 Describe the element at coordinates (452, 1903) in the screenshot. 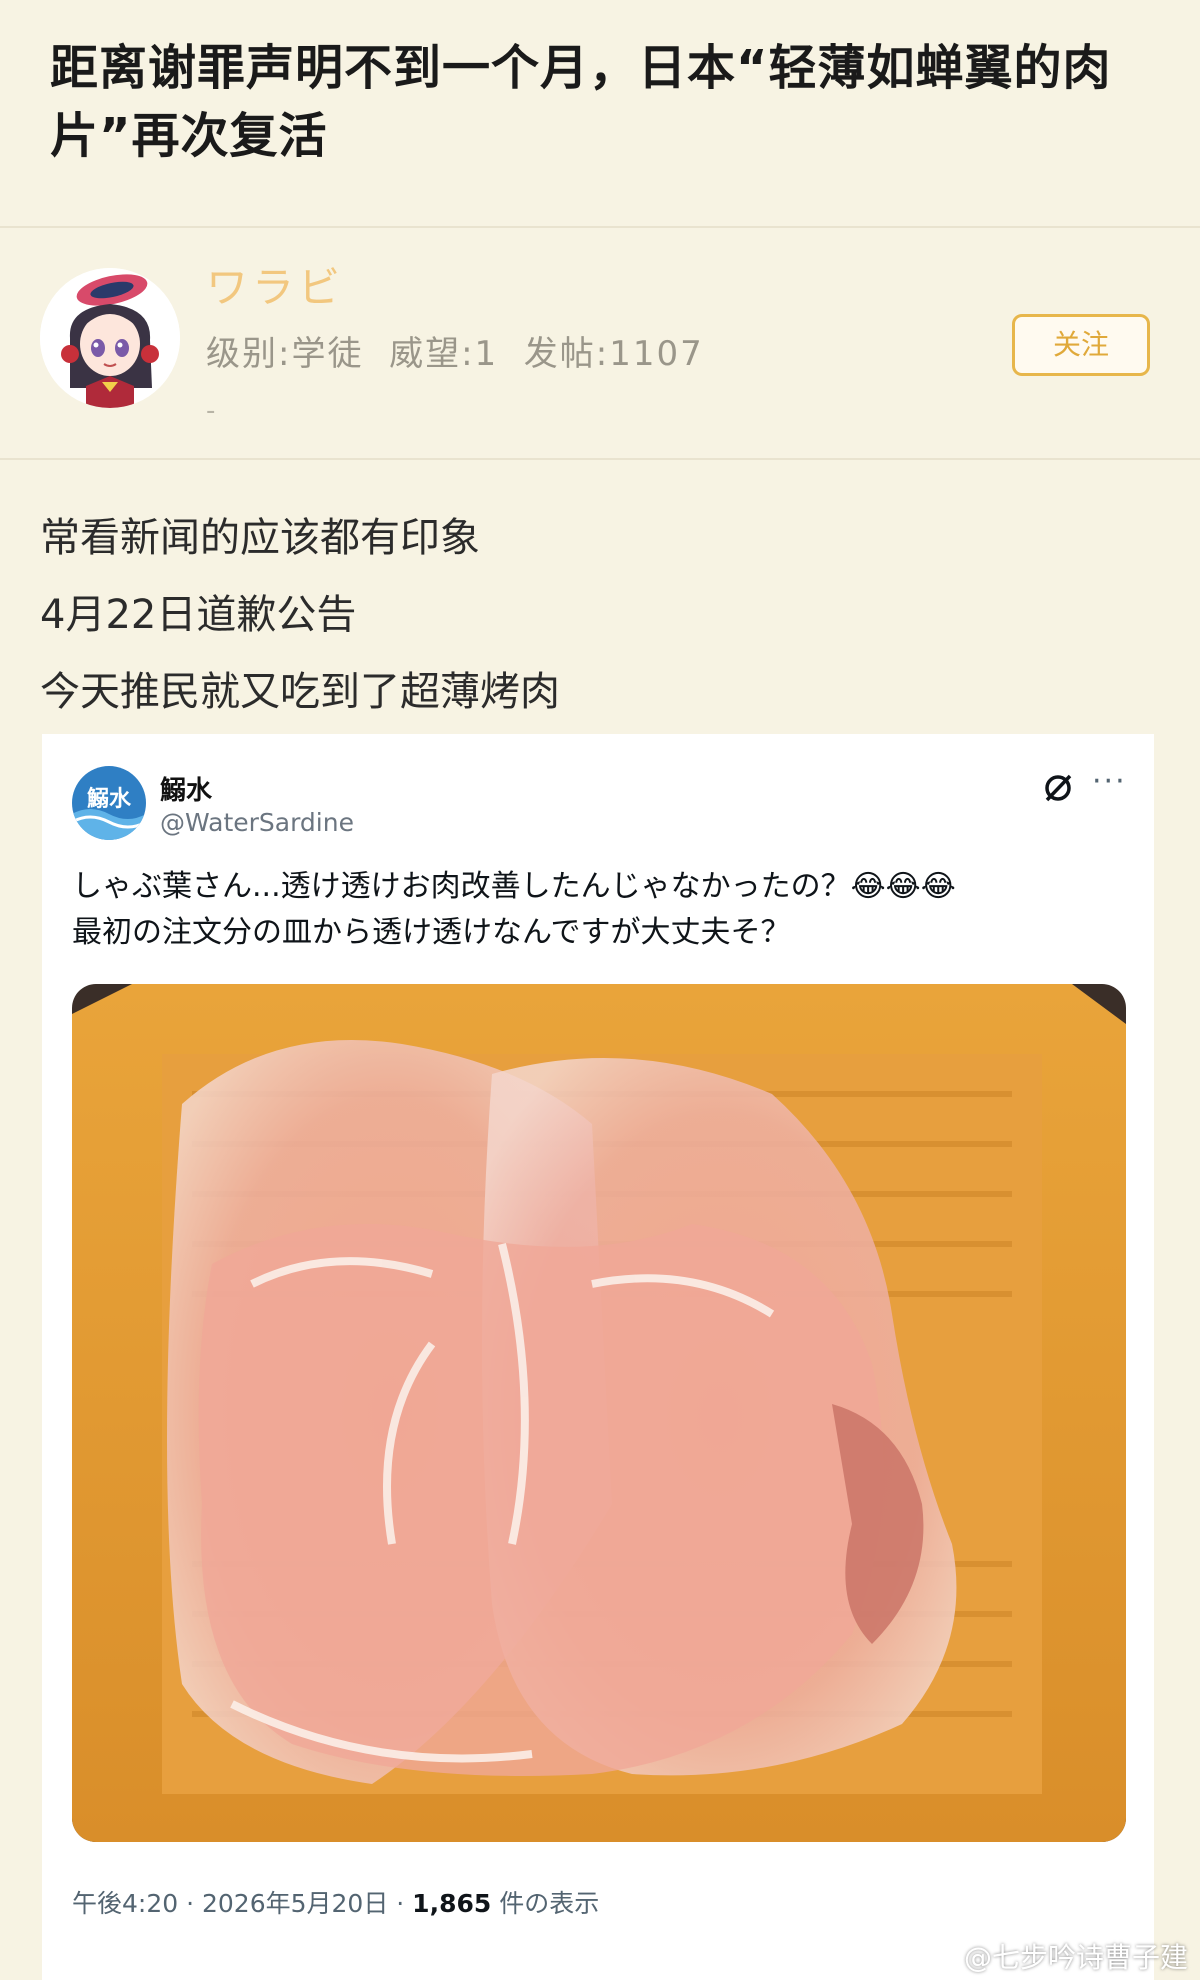

I see `tweet-view-count: 1,865` at that location.